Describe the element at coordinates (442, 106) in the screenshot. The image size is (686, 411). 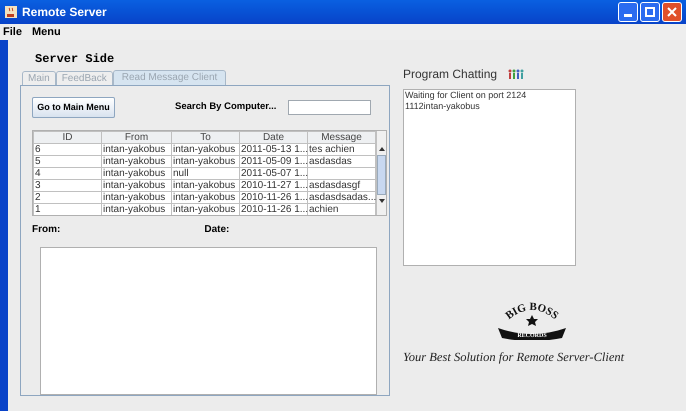
I see `log-line: 1112intan-yakobus` at that location.